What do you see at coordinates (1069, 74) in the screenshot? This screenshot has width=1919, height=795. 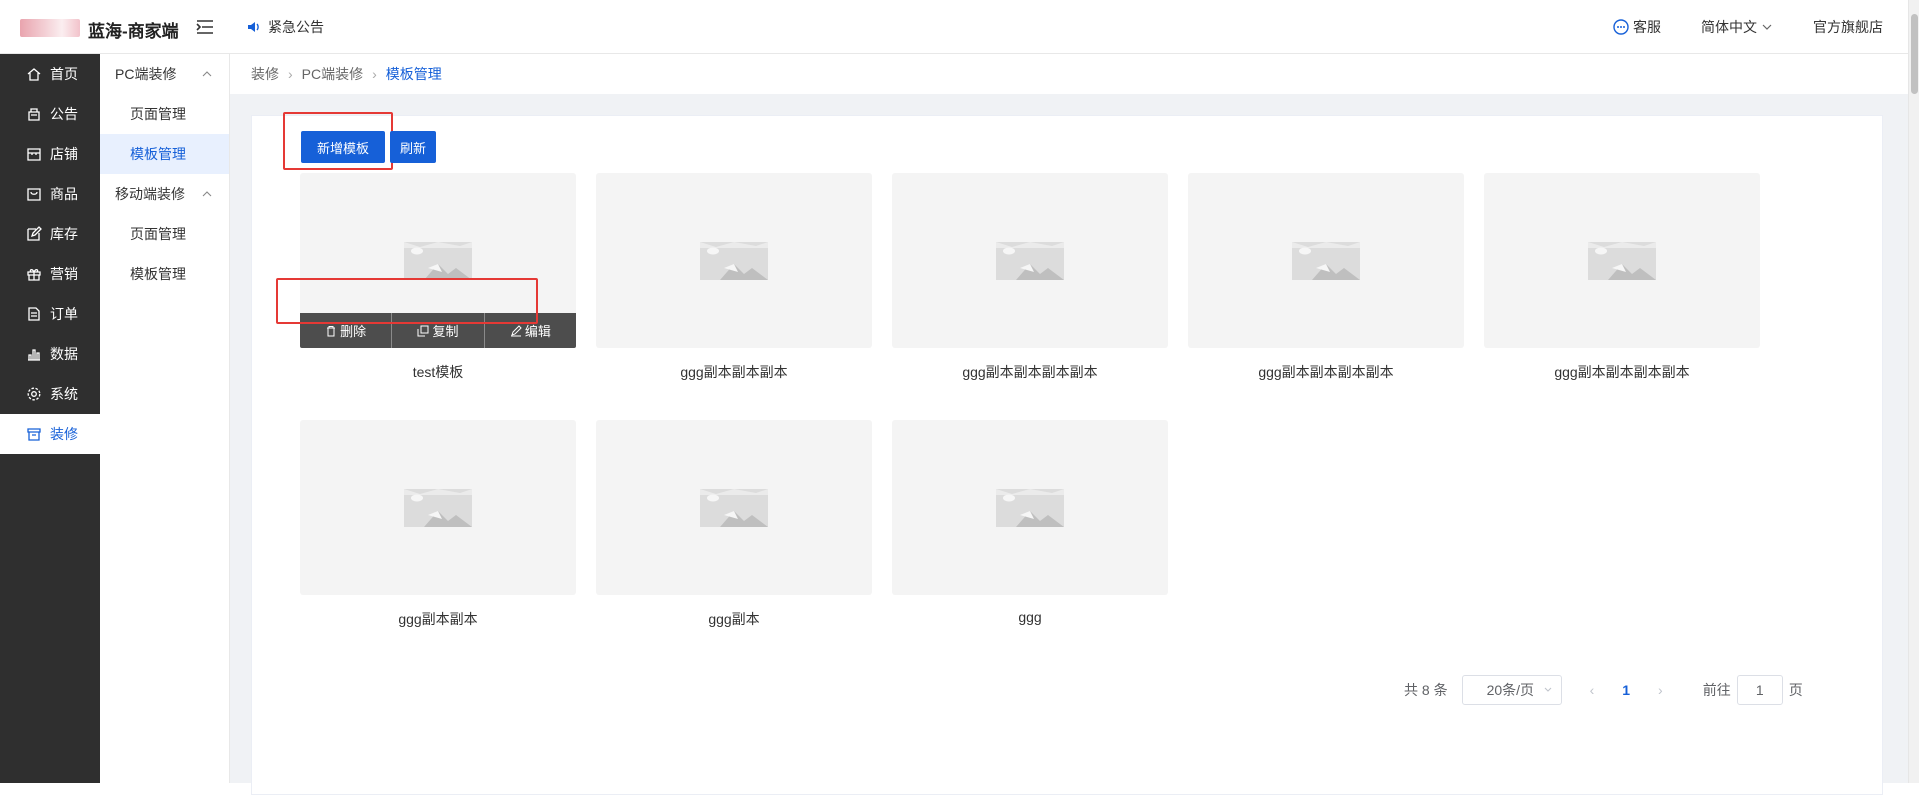 I see `breadcrumb: 装修 › PC端装修 › 模板管理` at bounding box center [1069, 74].